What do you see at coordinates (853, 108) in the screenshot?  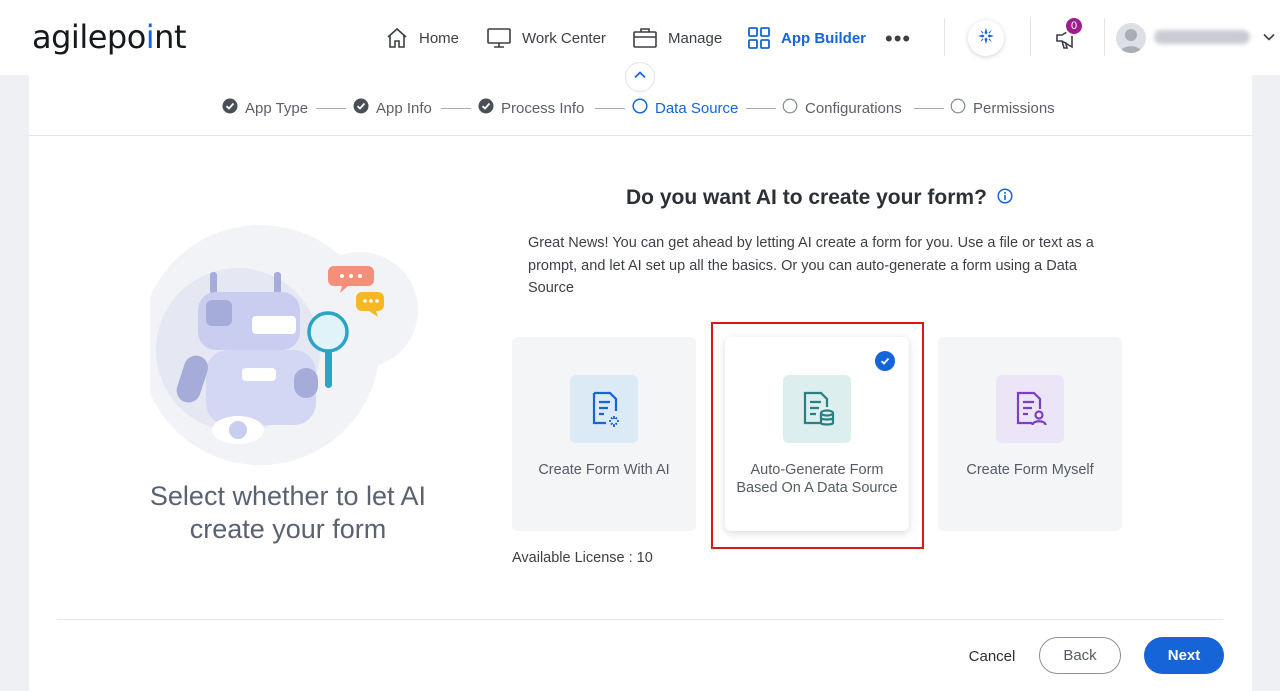 I see `step-label: Configurations` at bounding box center [853, 108].